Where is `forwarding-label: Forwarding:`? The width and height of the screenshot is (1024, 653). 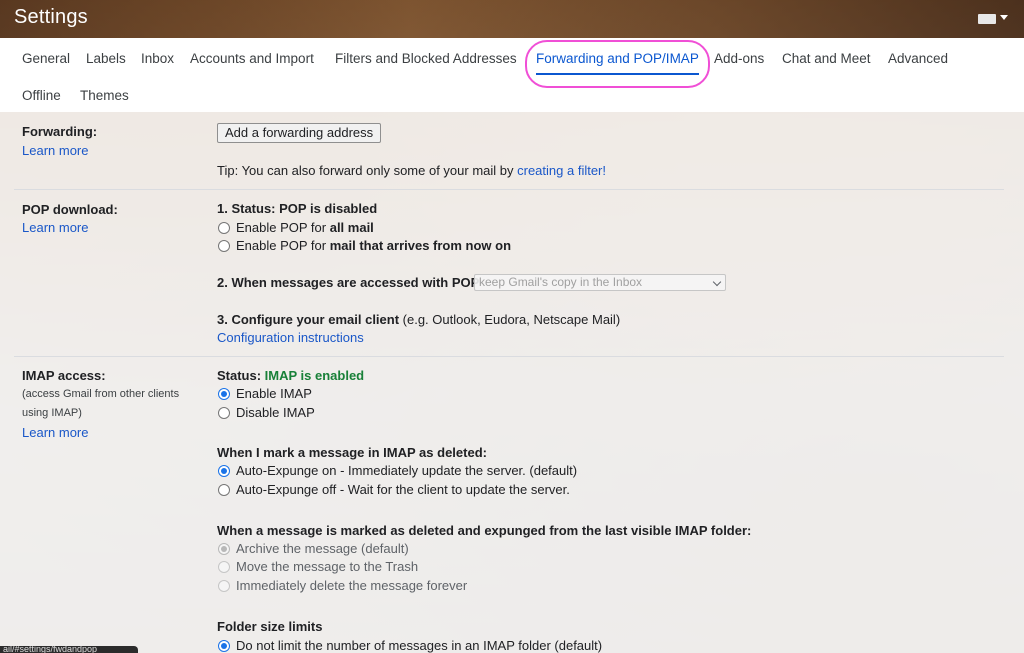
forwarding-label: Forwarding: is located at coordinates (60, 131).